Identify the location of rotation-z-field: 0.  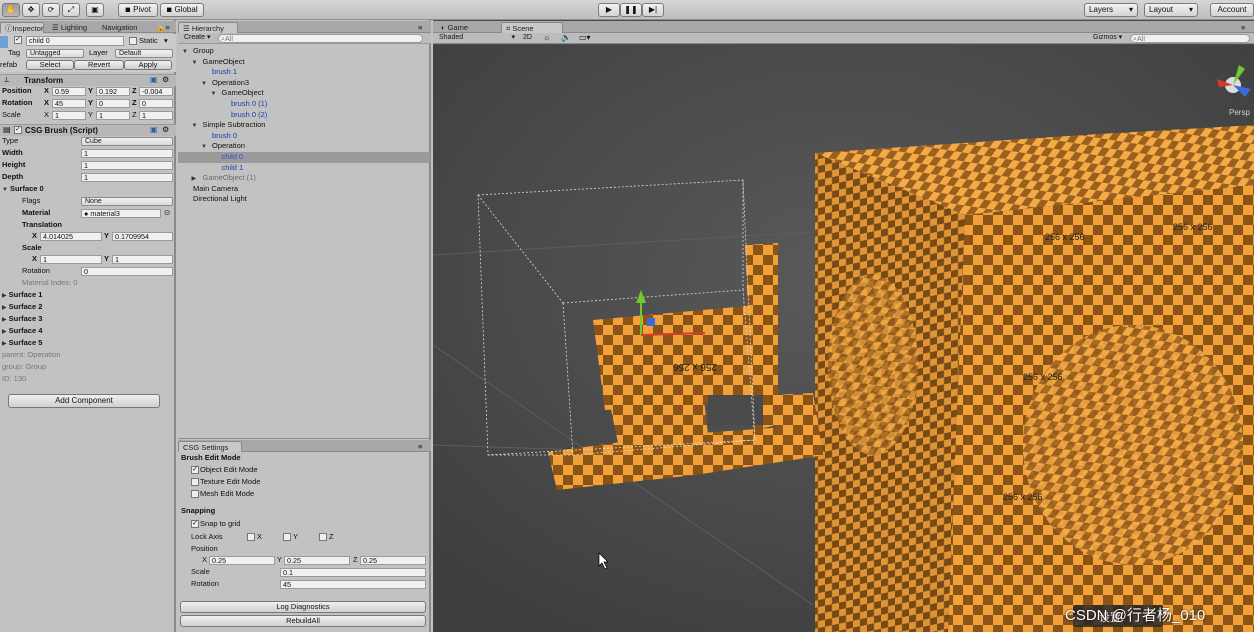
(156, 103).